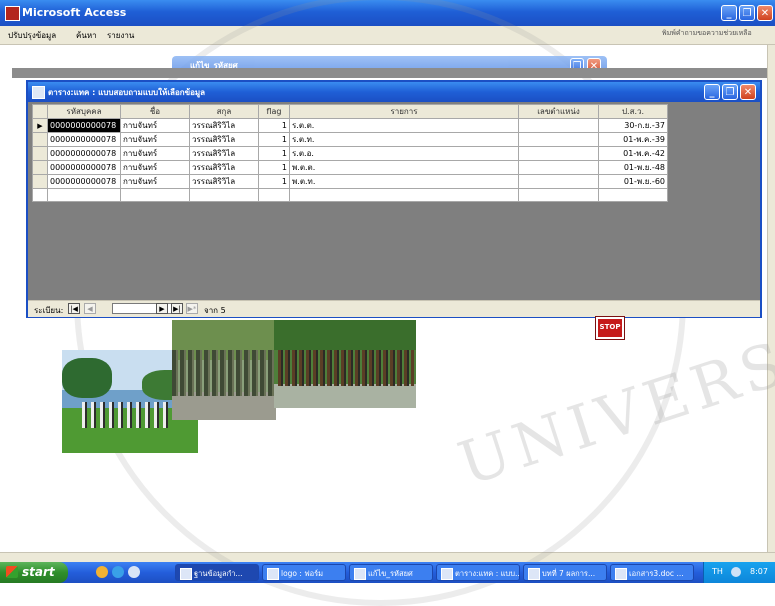  Describe the element at coordinates (192, 308) in the screenshot. I see `new-record-button: ▶*` at that location.